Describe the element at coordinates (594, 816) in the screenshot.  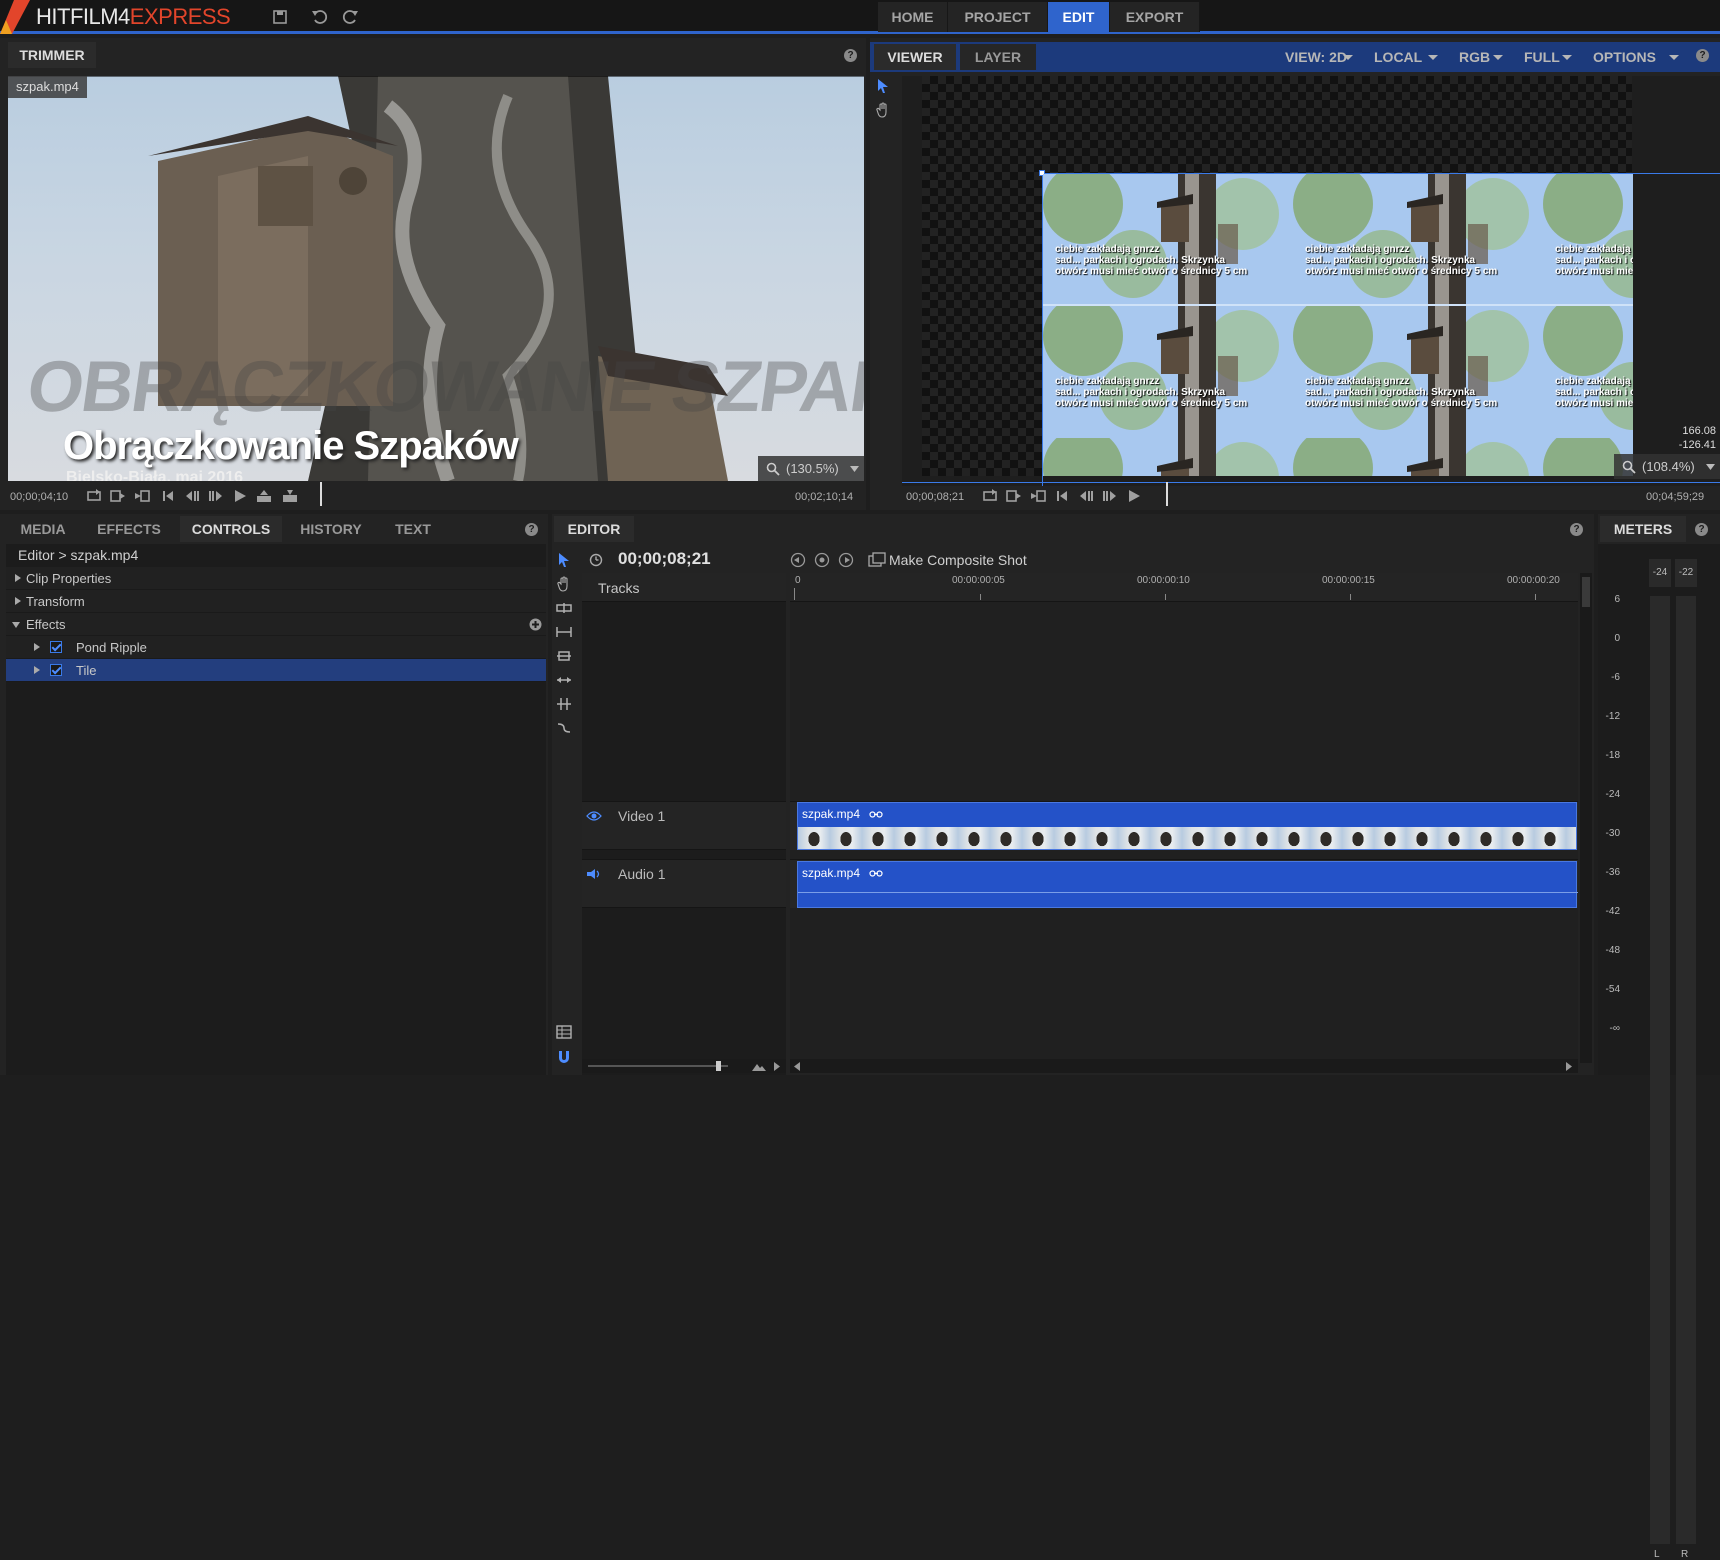
I see `eye-visibility-icon` at that location.